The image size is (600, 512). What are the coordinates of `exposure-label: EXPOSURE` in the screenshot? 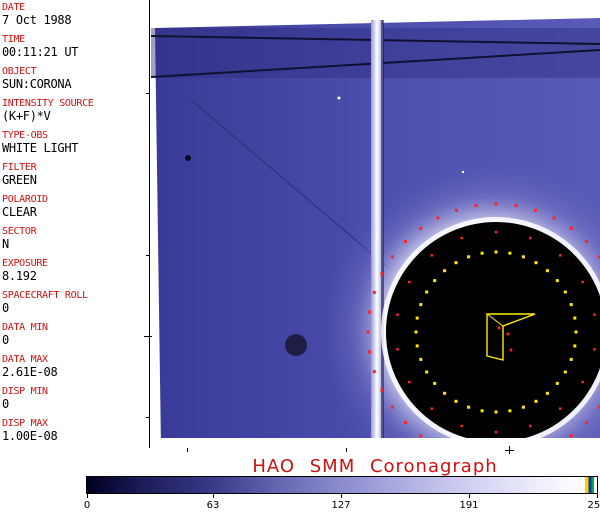 It's located at (25, 263).